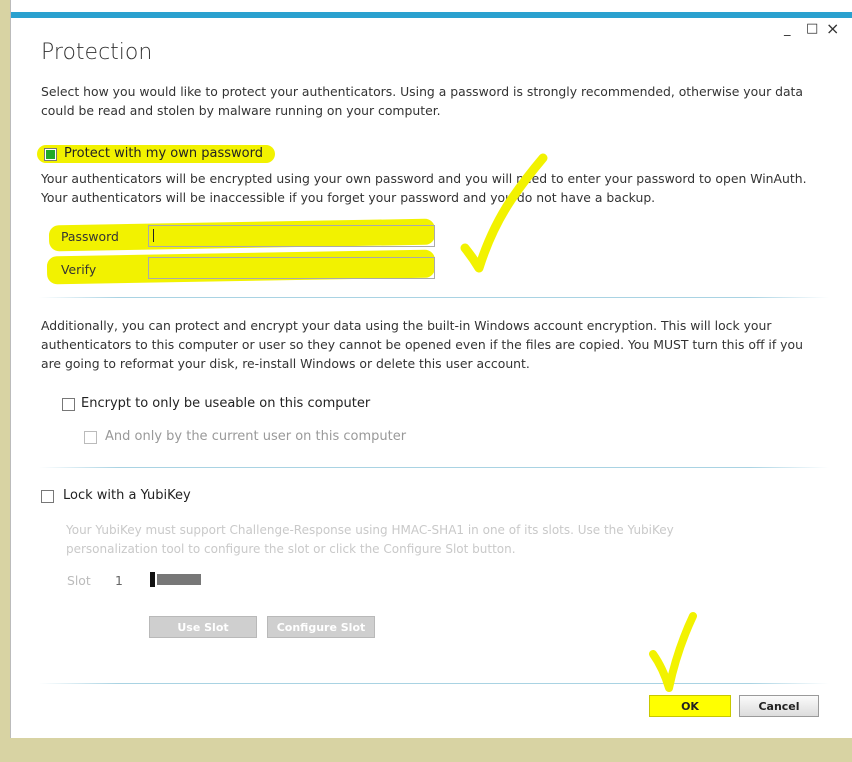 Image resolution: width=852 pixels, height=762 pixels. Describe the element at coordinates (690, 706) in the screenshot. I see `ok-button: OK` at that location.